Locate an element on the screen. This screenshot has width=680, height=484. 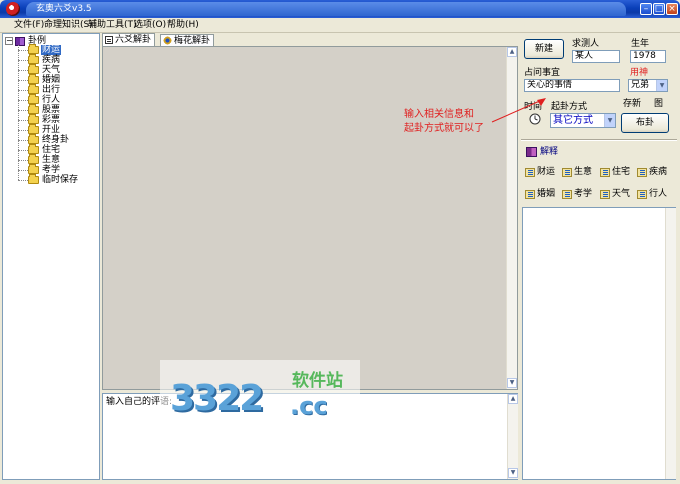
close-button: × is located at coordinates (672, 9).